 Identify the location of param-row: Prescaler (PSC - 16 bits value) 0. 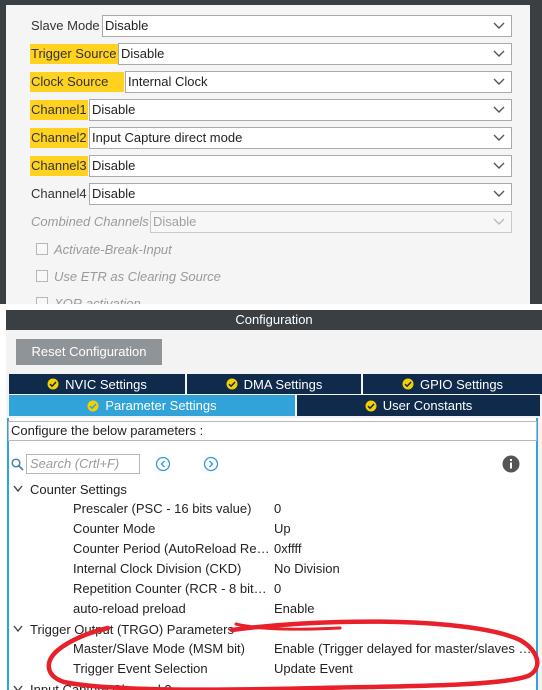
(303, 509).